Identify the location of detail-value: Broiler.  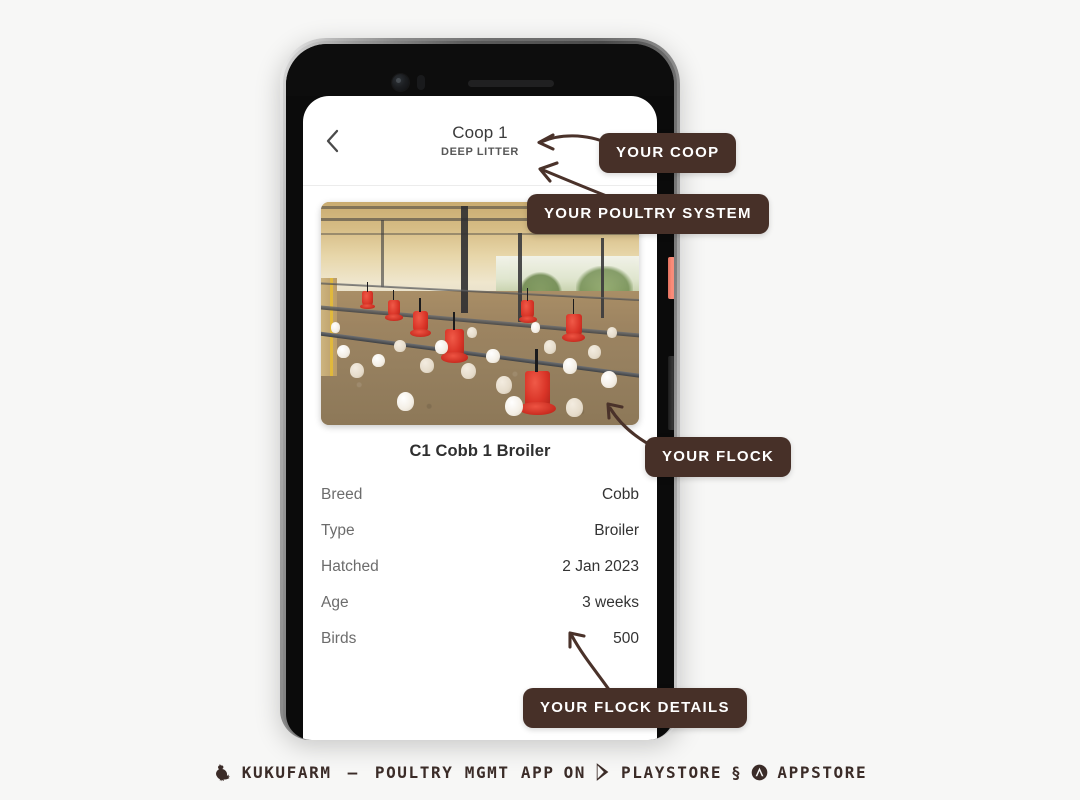
(616, 530).